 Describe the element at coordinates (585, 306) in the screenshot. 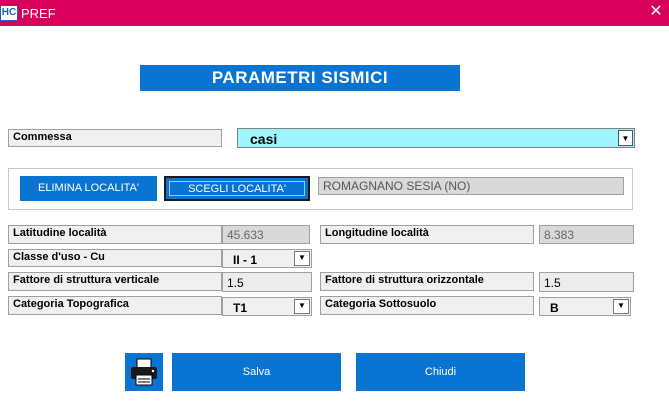

I see `categoria-sottosuolo-select: B ▼` at that location.